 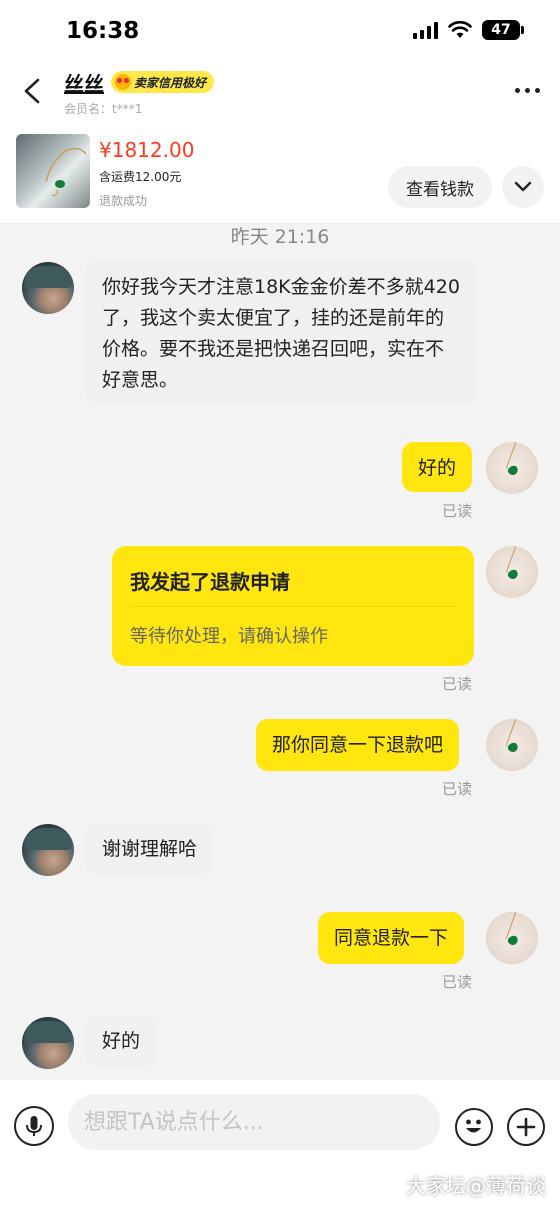 I want to click on signal-icon, so click(x=425, y=30).